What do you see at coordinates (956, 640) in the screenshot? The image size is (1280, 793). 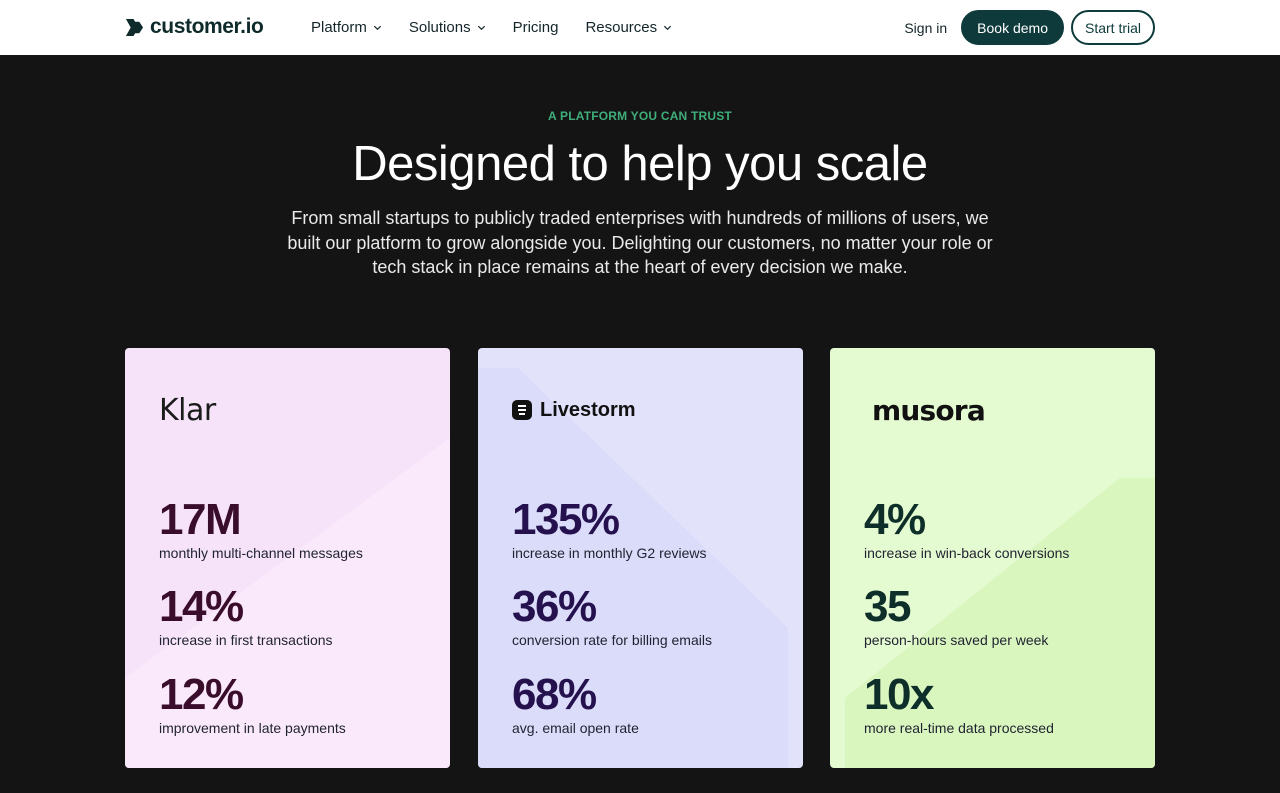 I see `stat-label: person-hours saved per week` at bounding box center [956, 640].